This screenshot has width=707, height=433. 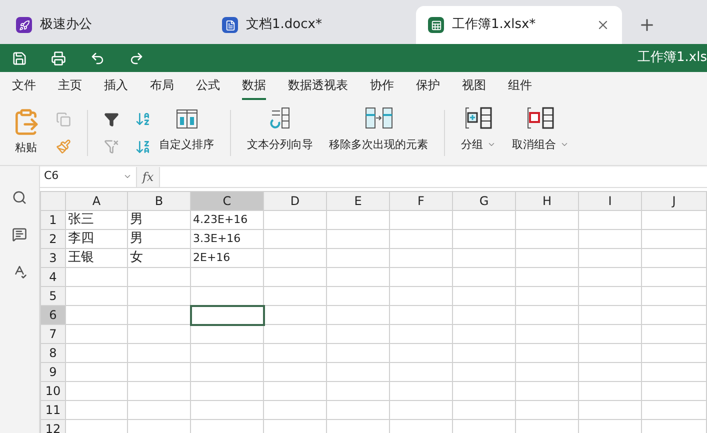 I want to click on function-button: fx, so click(x=148, y=177).